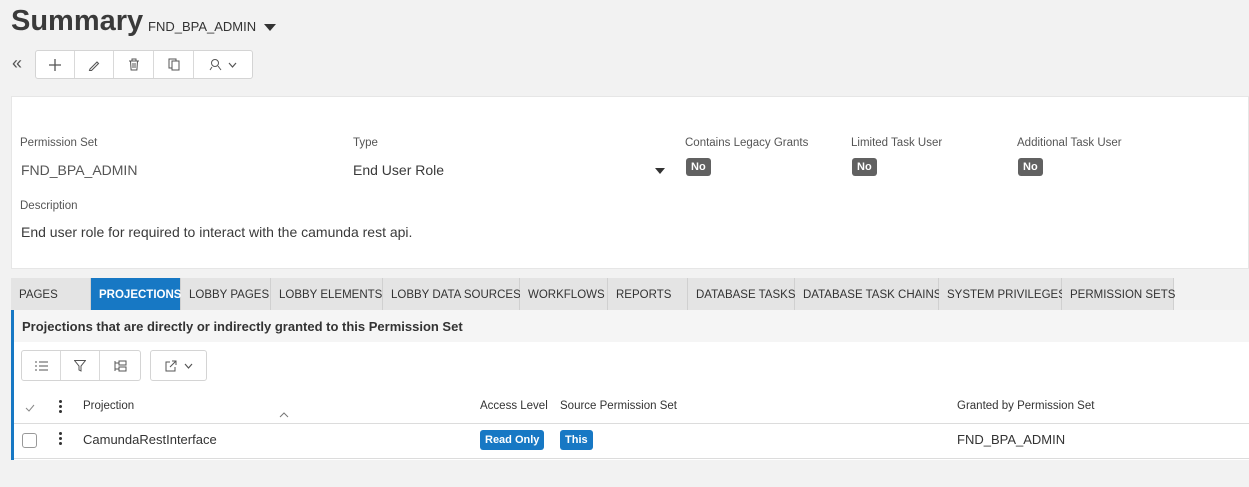 The image size is (1249, 487). What do you see at coordinates (398, 170) in the screenshot?
I see `type-select: End User Role` at bounding box center [398, 170].